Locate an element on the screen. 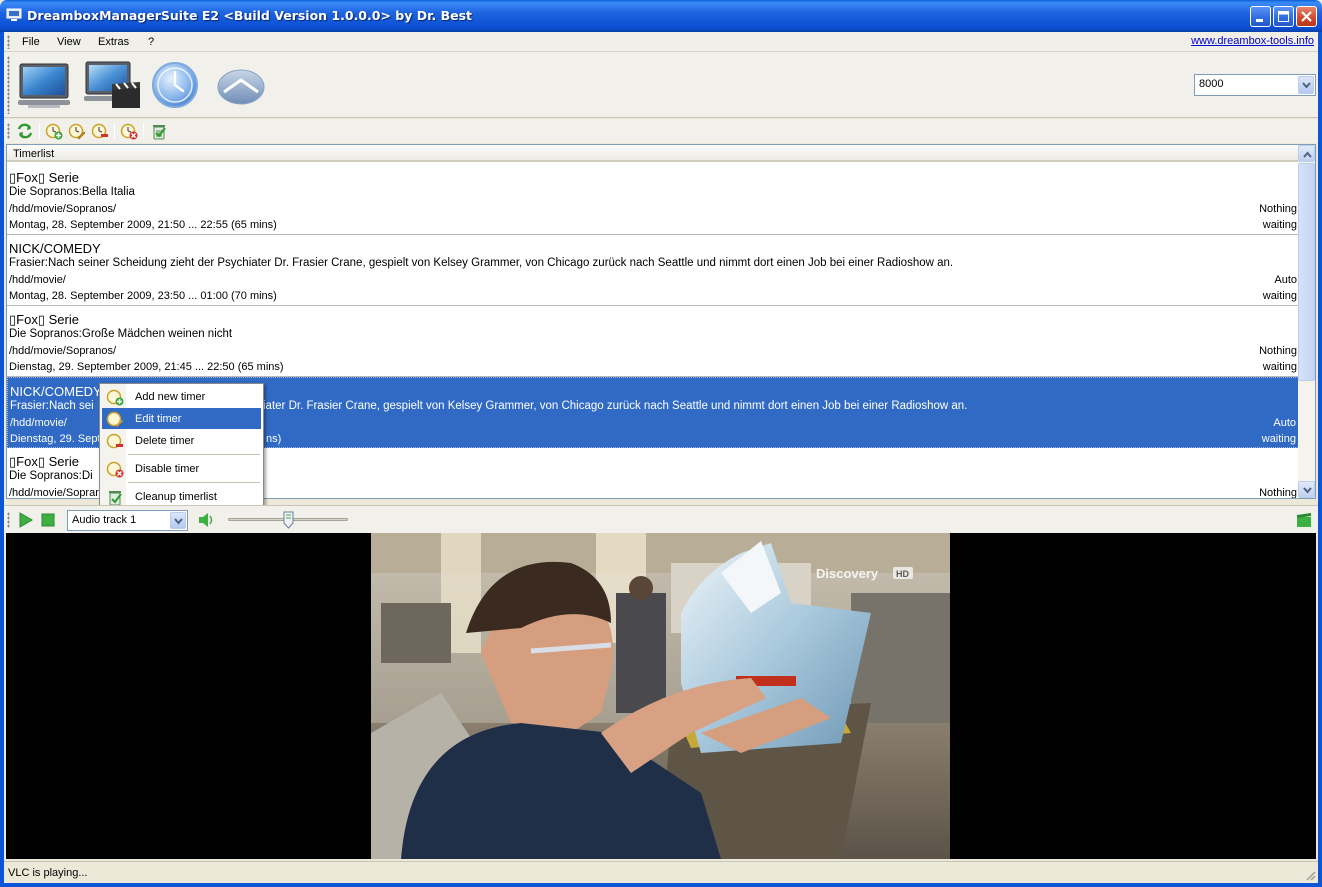 The height and width of the screenshot is (887, 1322). context-add-new-timer: Add new timer is located at coordinates (181, 396).